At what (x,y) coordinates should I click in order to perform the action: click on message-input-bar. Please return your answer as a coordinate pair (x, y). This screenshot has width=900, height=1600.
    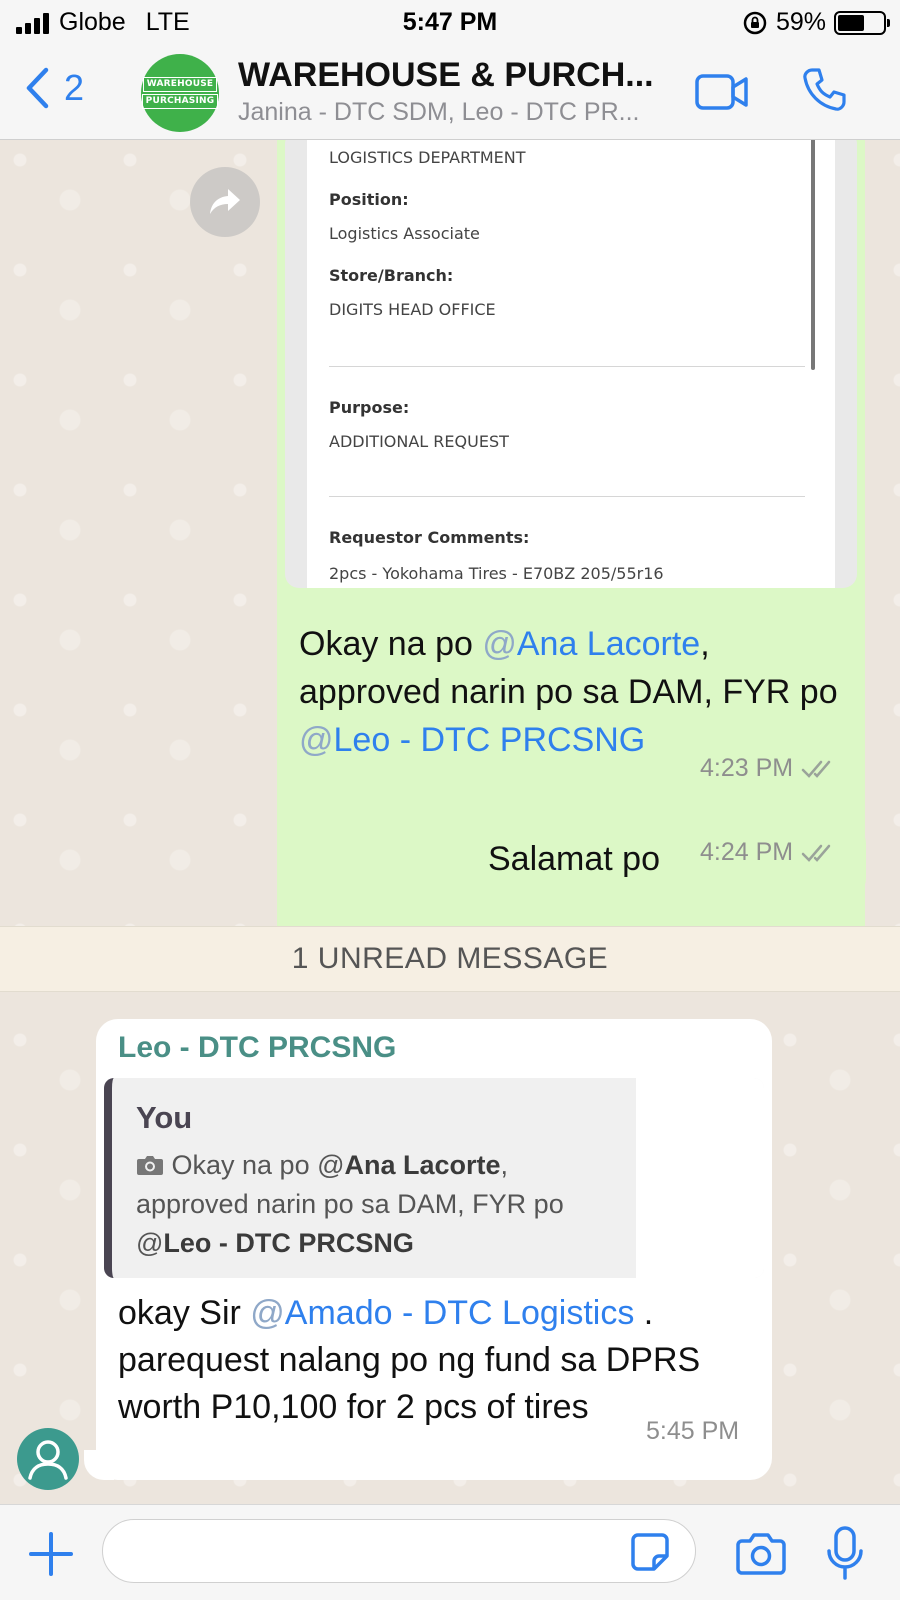
    Looking at the image, I should click on (450, 1552).